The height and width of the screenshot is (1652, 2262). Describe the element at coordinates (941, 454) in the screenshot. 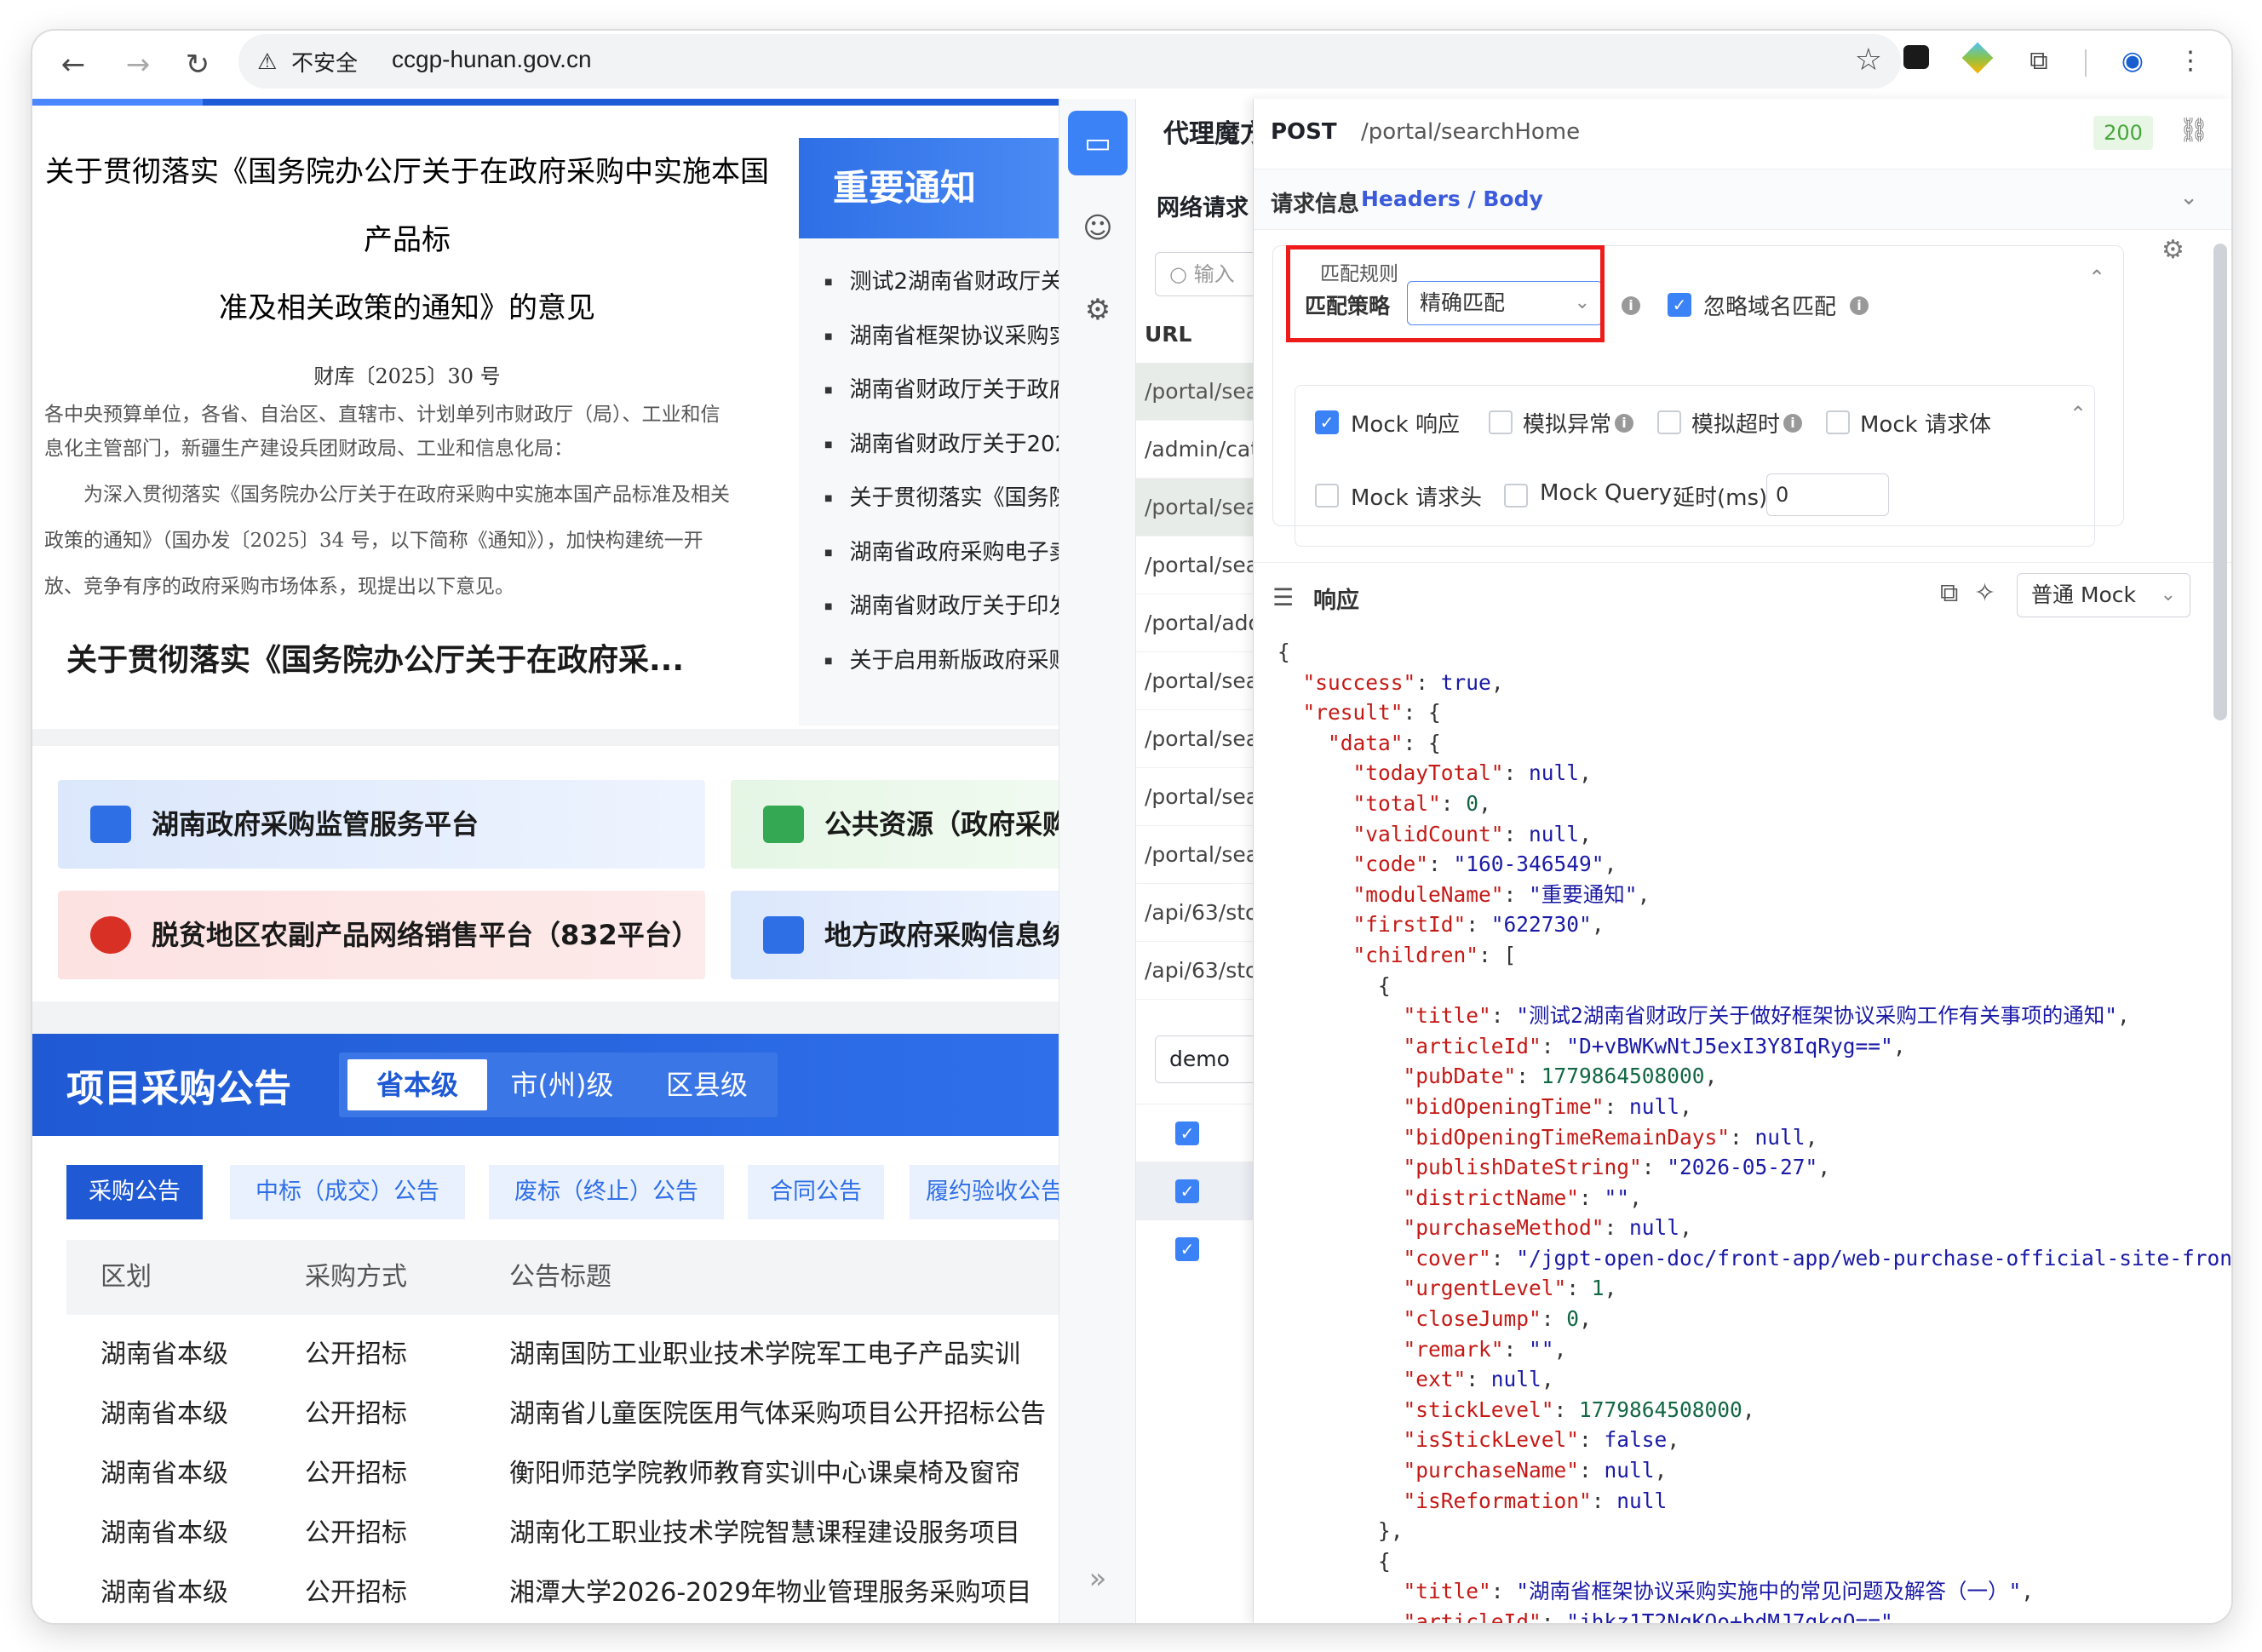

I see `notice-item: 湖南省财政厅关于2026年` at that location.